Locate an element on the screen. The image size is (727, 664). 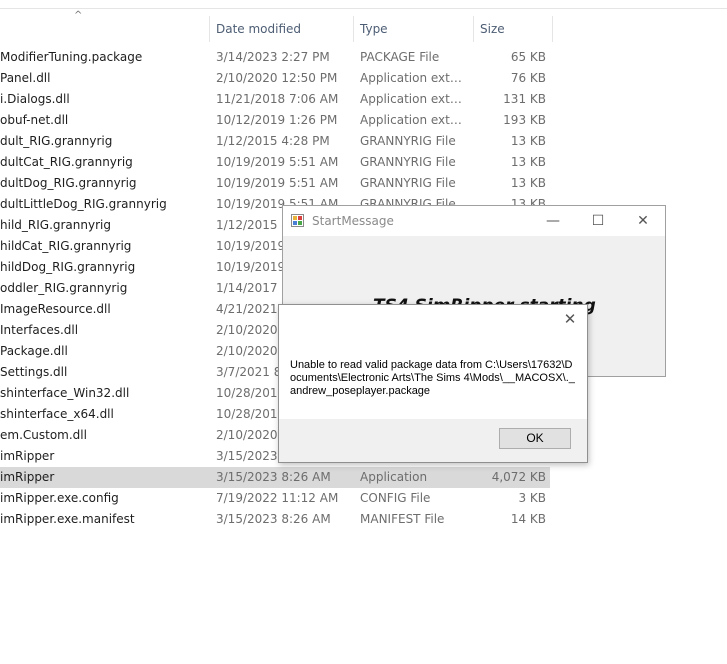
file-name: hildCat_RIG.grannyrig is located at coordinates (66, 246).